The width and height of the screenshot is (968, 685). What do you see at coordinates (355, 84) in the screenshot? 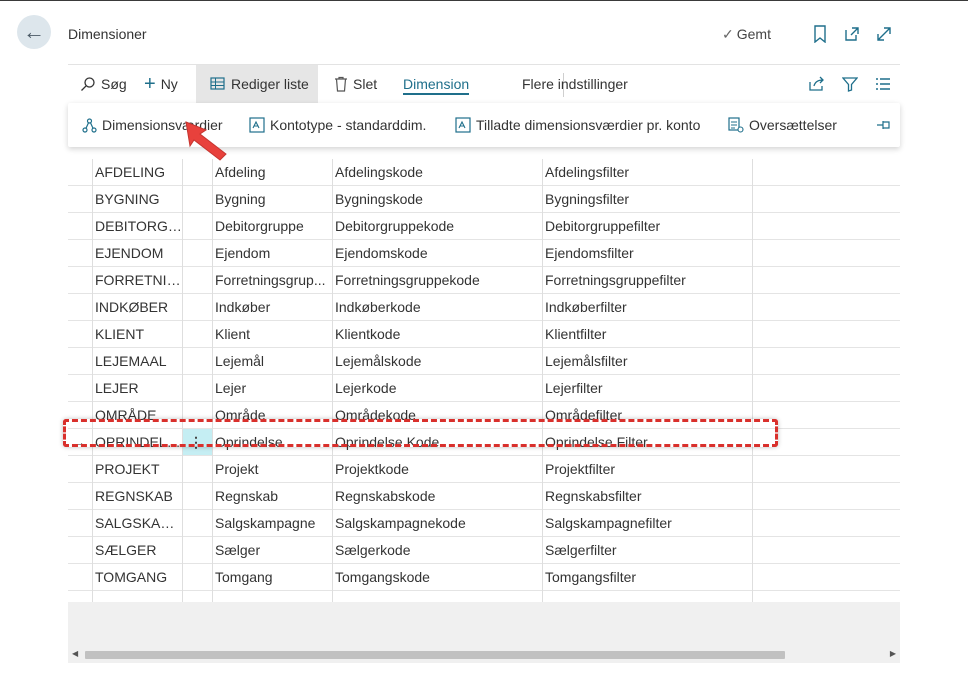
I see `delete-button: Slet` at bounding box center [355, 84].